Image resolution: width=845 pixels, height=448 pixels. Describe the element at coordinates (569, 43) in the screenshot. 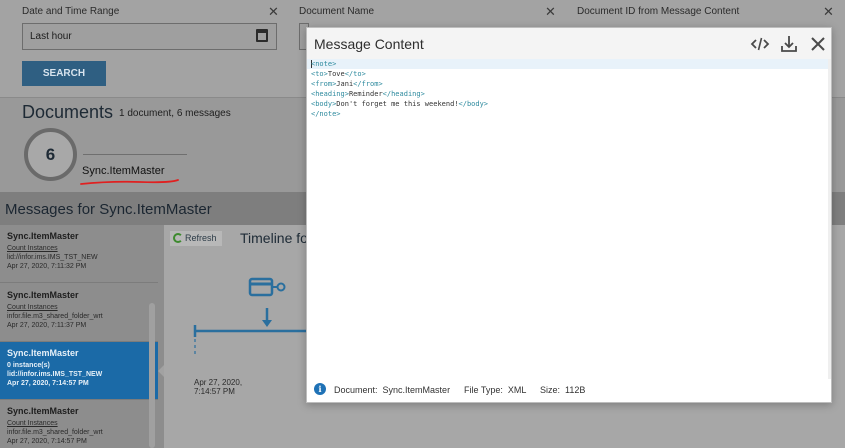

I see `dialog-header: Message Content` at that location.